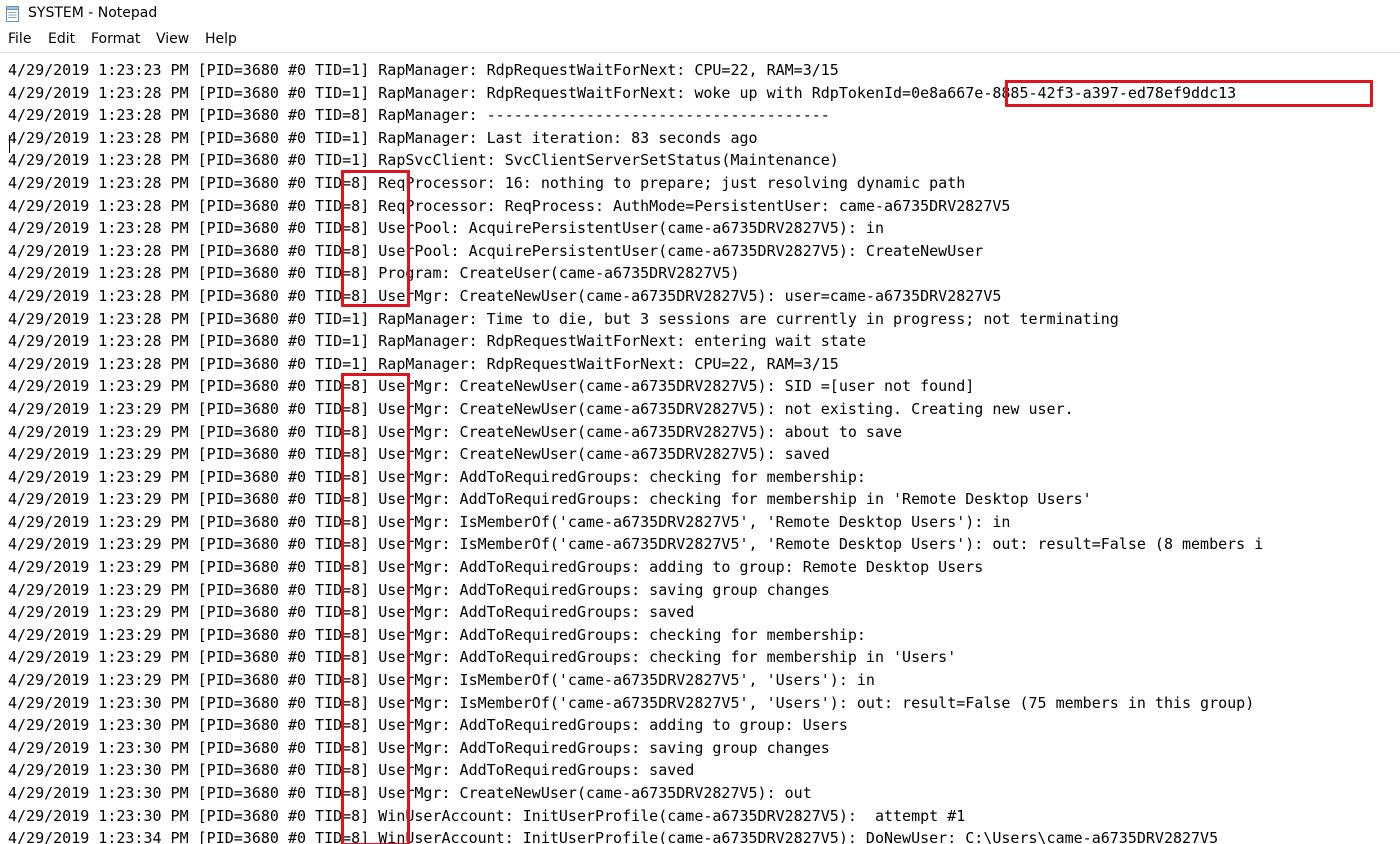  I want to click on menu-bar: File Edit Format View Help, so click(700, 39).